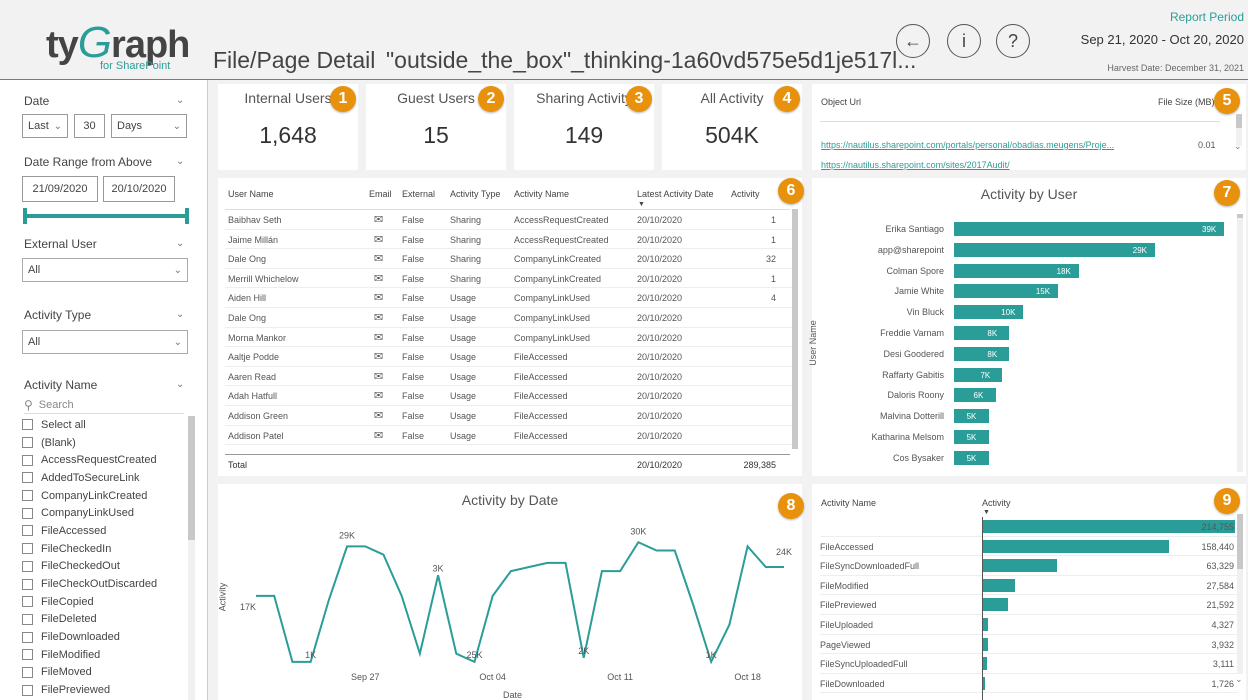 The width and height of the screenshot is (1248, 700). Describe the element at coordinates (45, 126) in the screenshot. I see `date-relative-select: Last ⌄` at that location.